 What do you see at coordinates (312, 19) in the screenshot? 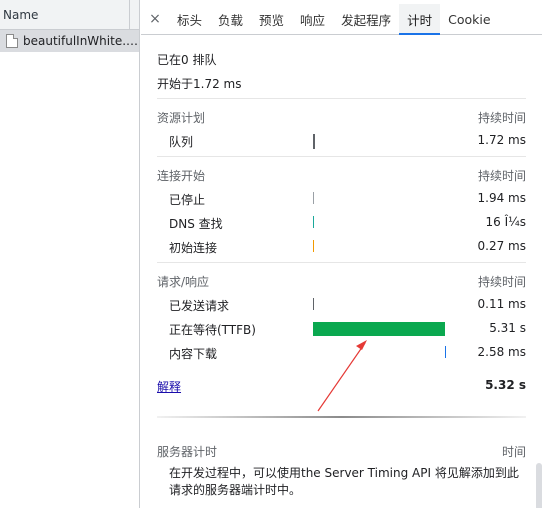
I see `tab-response: 响应` at bounding box center [312, 19].